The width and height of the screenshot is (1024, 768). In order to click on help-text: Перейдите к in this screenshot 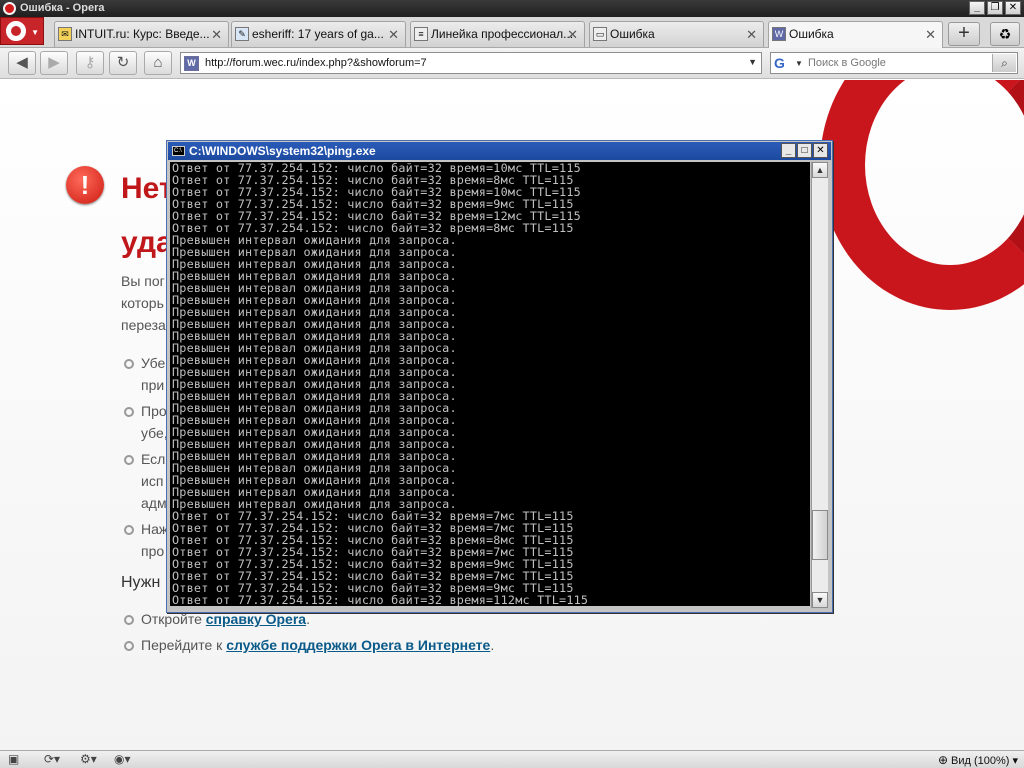, I will do `click(184, 645)`.